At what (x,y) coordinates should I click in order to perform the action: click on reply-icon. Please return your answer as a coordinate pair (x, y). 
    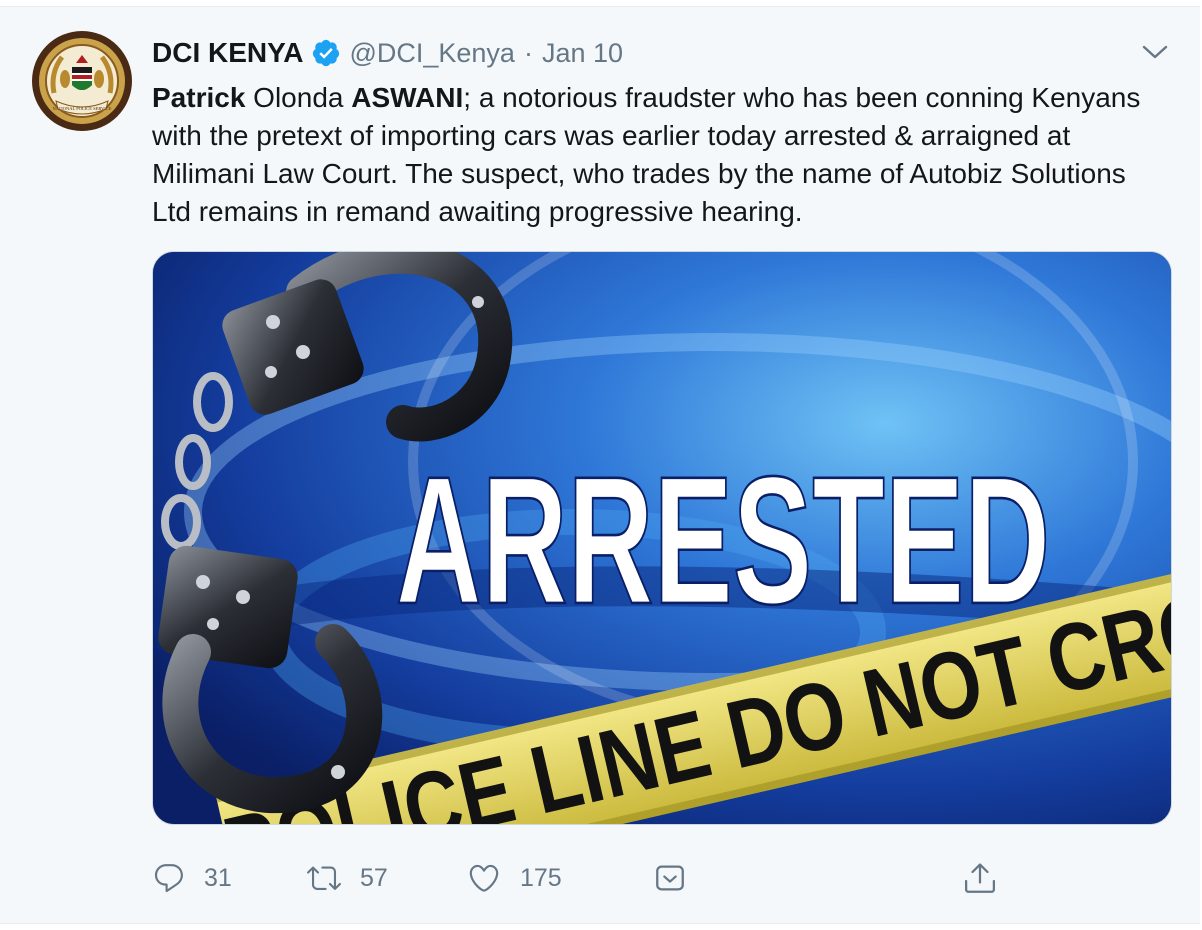
    Looking at the image, I should click on (168, 878).